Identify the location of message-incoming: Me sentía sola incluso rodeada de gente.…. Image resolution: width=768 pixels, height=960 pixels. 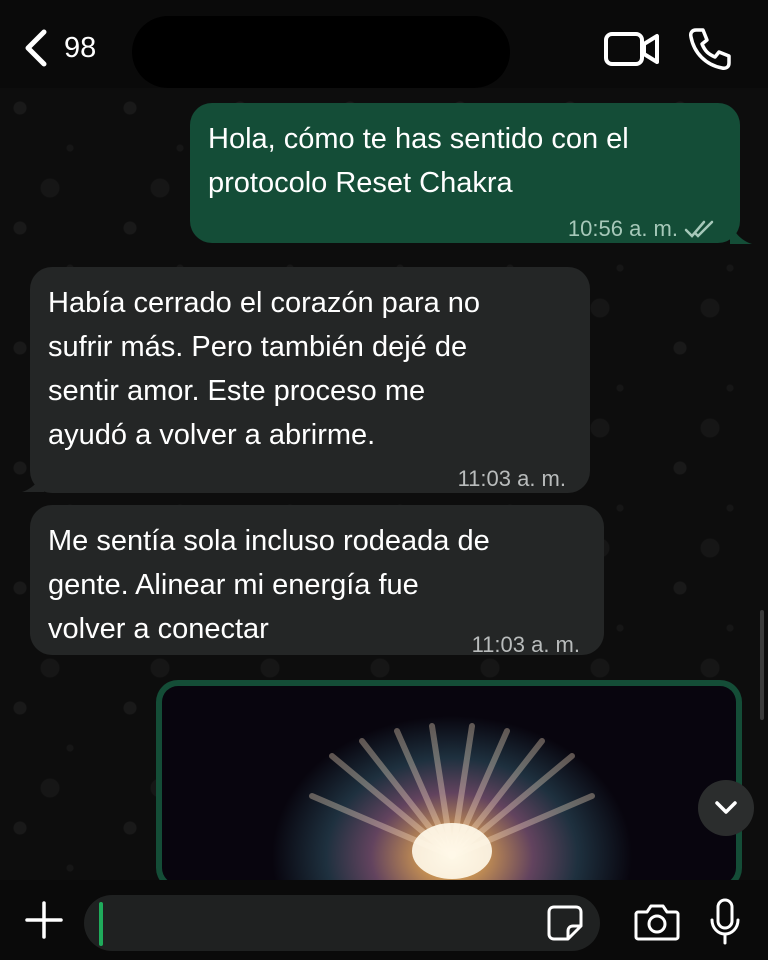
(317, 581).